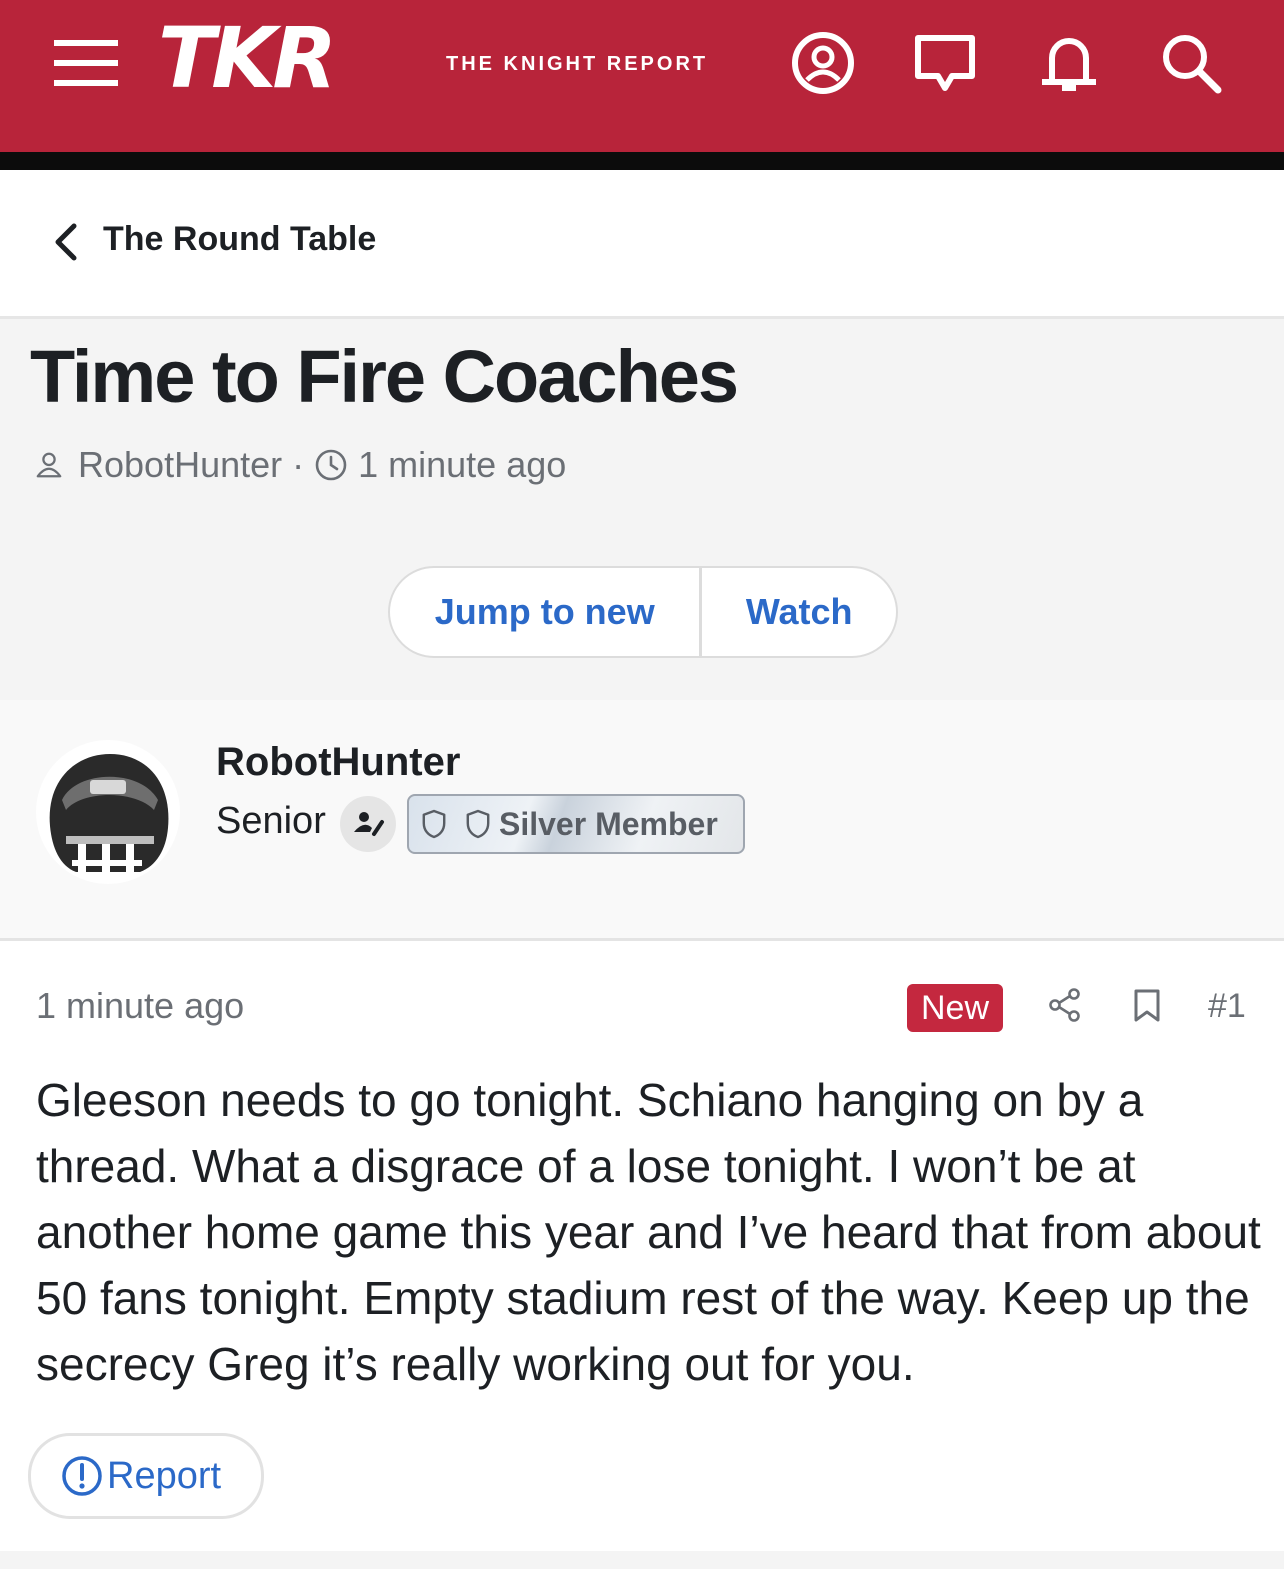 This screenshot has width=1284, height=1569. Describe the element at coordinates (384, 376) in the screenshot. I see `thread-title: Time to Fire Coaches` at that location.